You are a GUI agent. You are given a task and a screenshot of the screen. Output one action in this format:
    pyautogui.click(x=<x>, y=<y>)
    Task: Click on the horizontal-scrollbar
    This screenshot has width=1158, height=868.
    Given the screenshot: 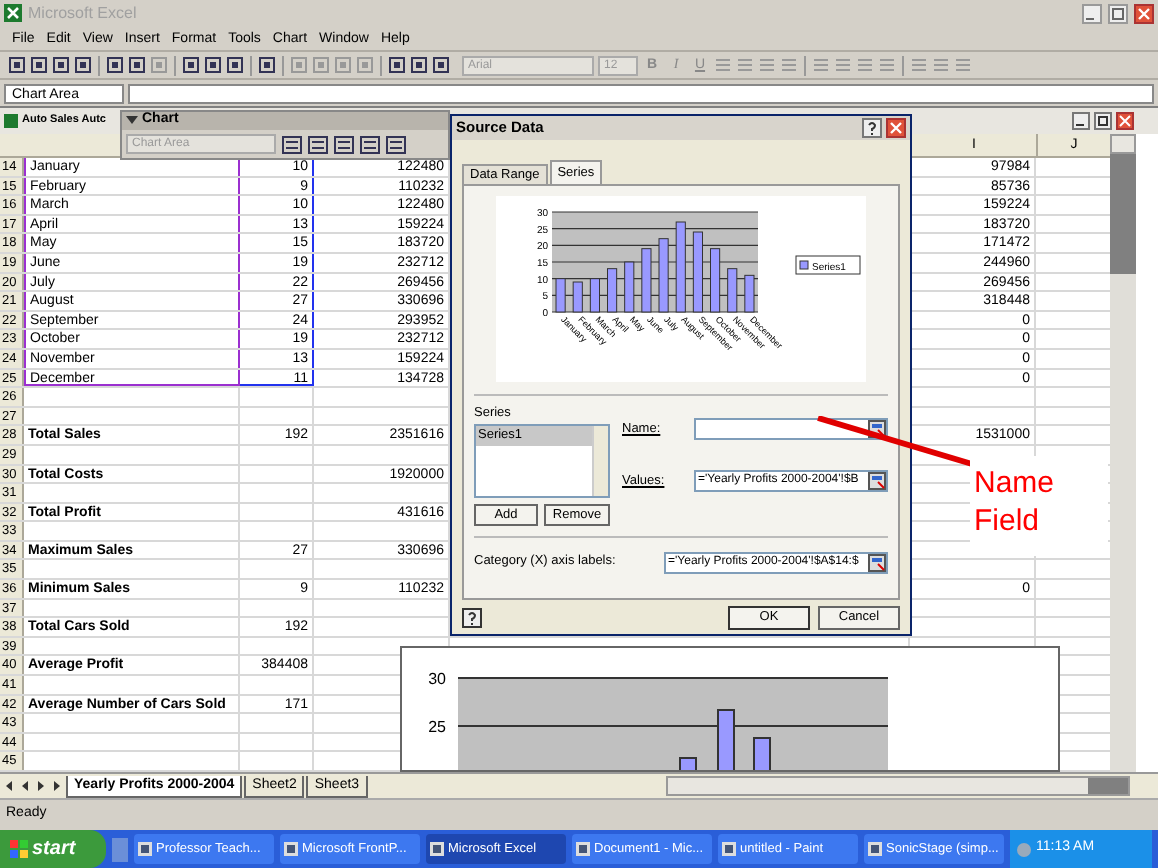 What is the action you would take?
    pyautogui.click(x=898, y=786)
    